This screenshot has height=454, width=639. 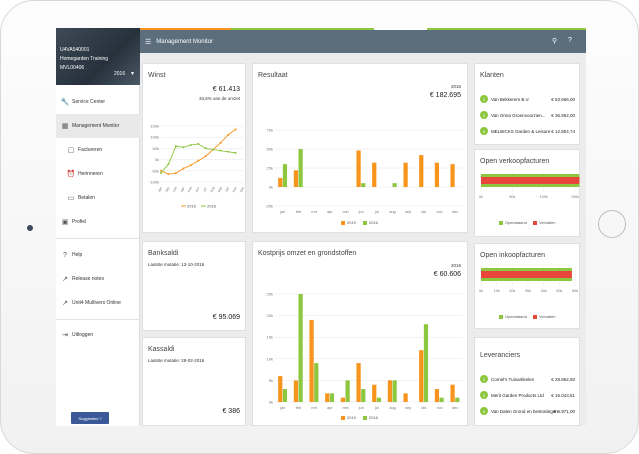 I want to click on x-tick-label: 100k, so click(x=544, y=197).